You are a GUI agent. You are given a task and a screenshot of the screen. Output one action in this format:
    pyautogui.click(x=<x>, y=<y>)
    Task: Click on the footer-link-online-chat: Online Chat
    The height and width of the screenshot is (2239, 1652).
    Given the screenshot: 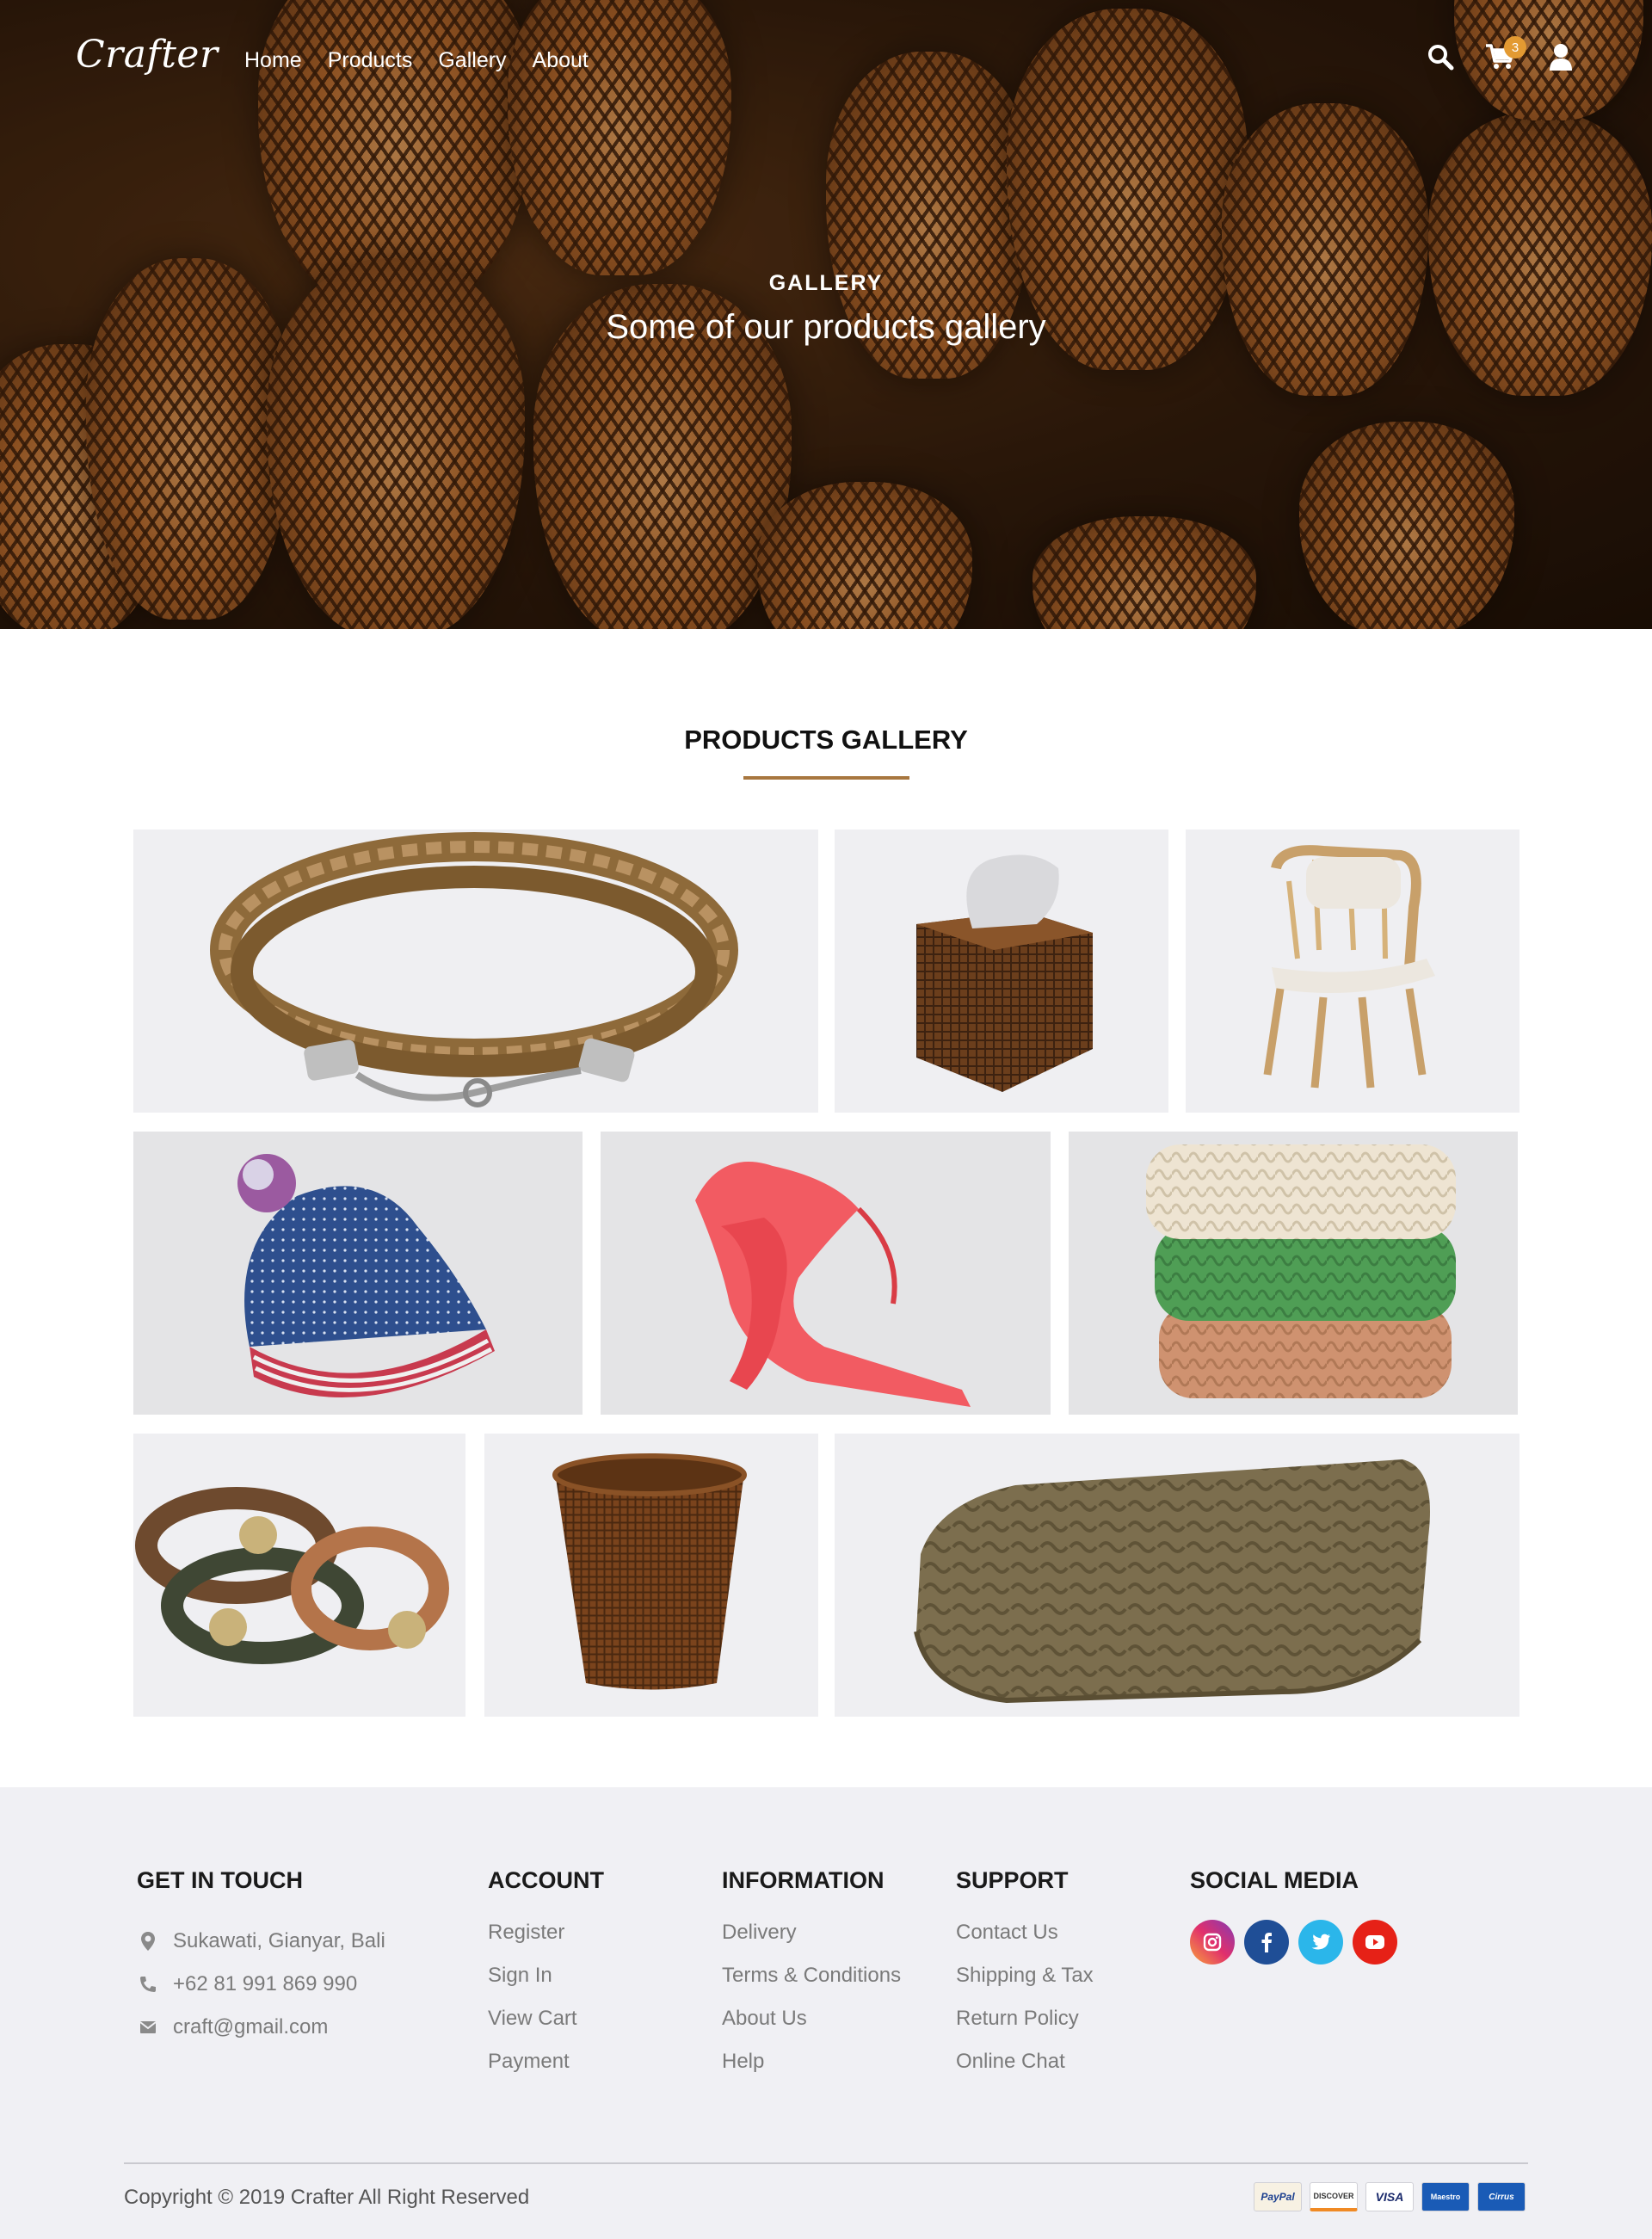 What is the action you would take?
    pyautogui.click(x=1025, y=2070)
    